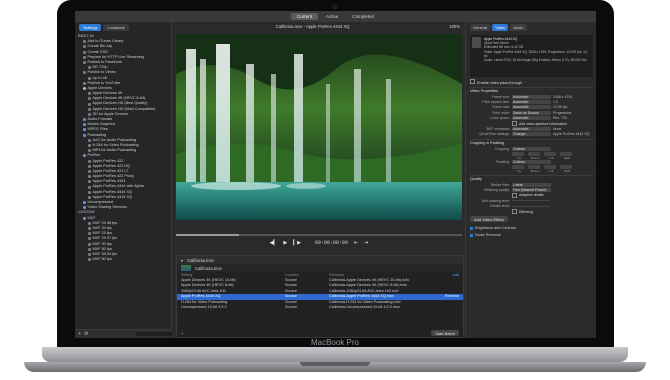 The image size is (670, 380). Describe the element at coordinates (363, 16) in the screenshot. I see `tab-completed: Completed` at that location.